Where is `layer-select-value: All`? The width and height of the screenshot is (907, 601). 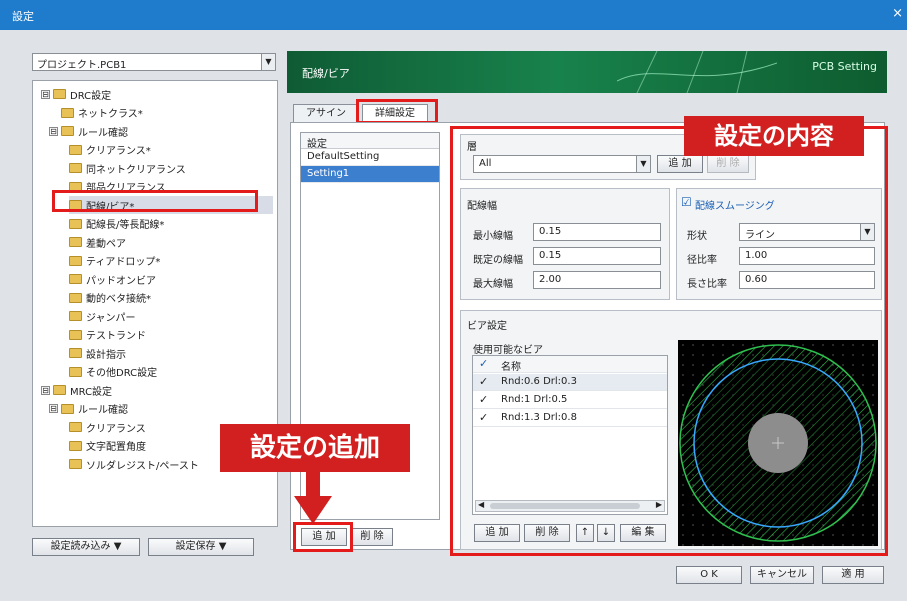 layer-select-value: All is located at coordinates (485, 163).